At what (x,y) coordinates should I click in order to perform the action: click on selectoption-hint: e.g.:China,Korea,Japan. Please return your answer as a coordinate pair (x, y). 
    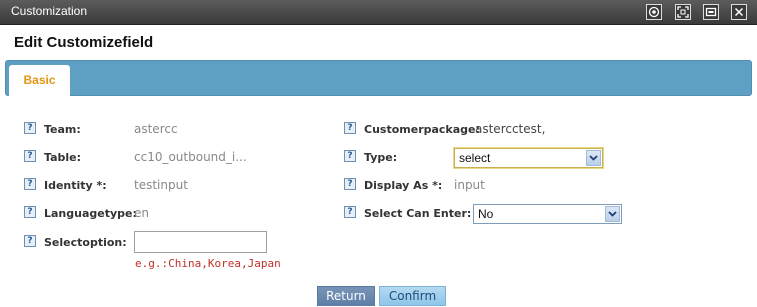
    Looking at the image, I should click on (208, 263).